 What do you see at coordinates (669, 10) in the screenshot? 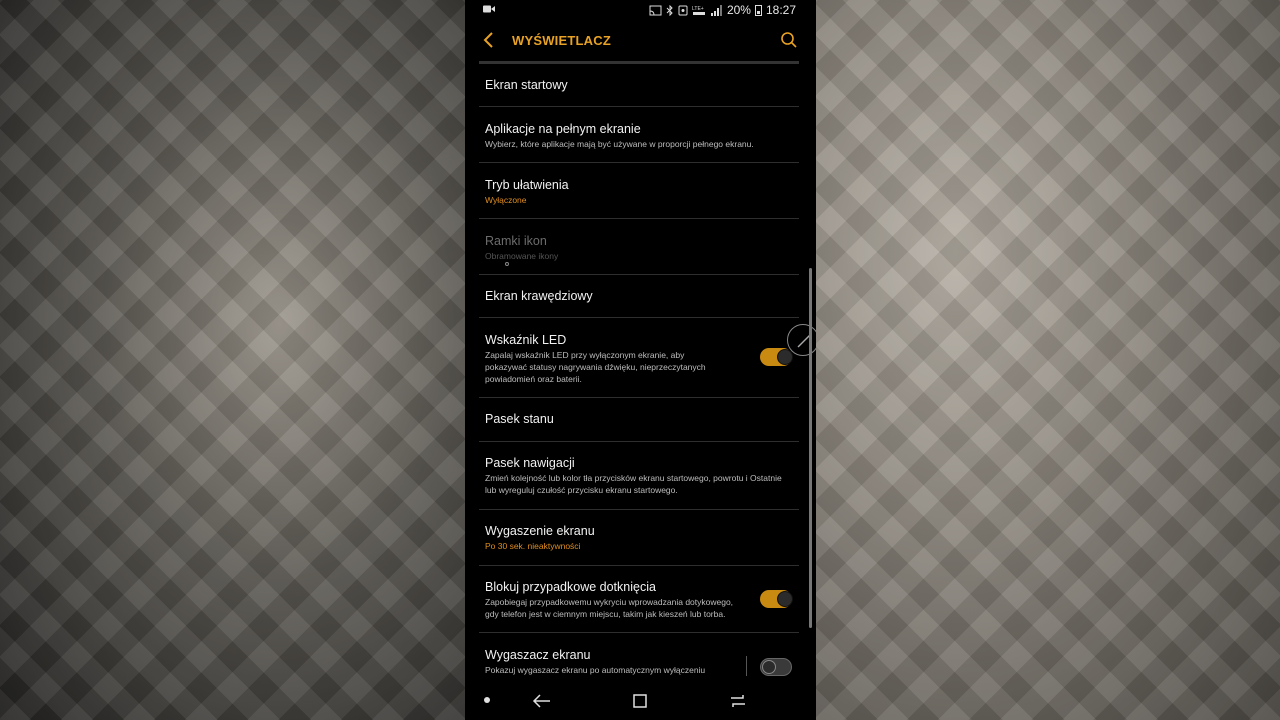
I see `bluetooth-icon` at bounding box center [669, 10].